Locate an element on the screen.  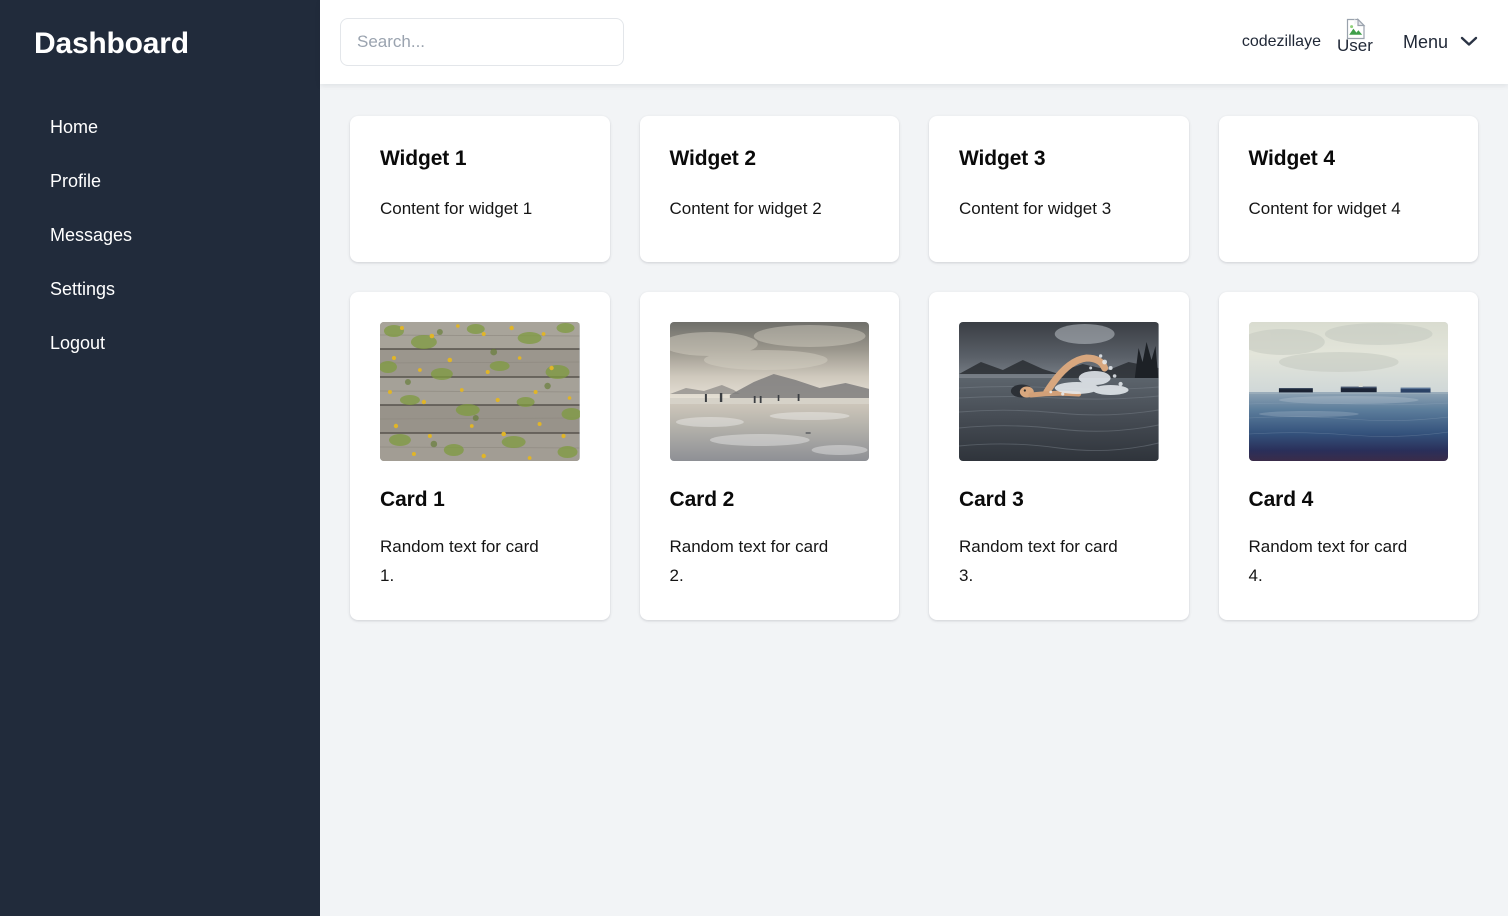
sidebar-item-profile: Profile is located at coordinates (160, 181).